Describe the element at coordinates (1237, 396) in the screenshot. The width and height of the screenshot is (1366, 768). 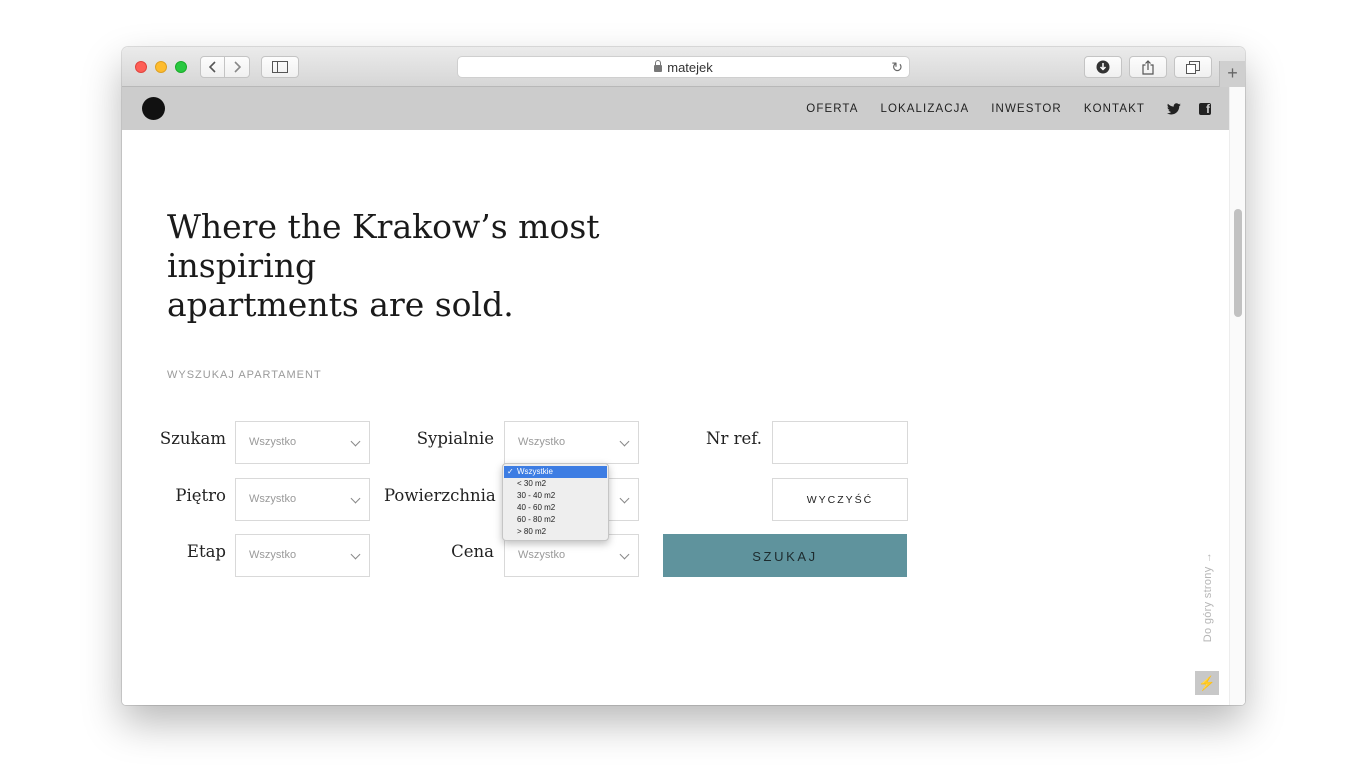
I see `page-scrollbar` at that location.